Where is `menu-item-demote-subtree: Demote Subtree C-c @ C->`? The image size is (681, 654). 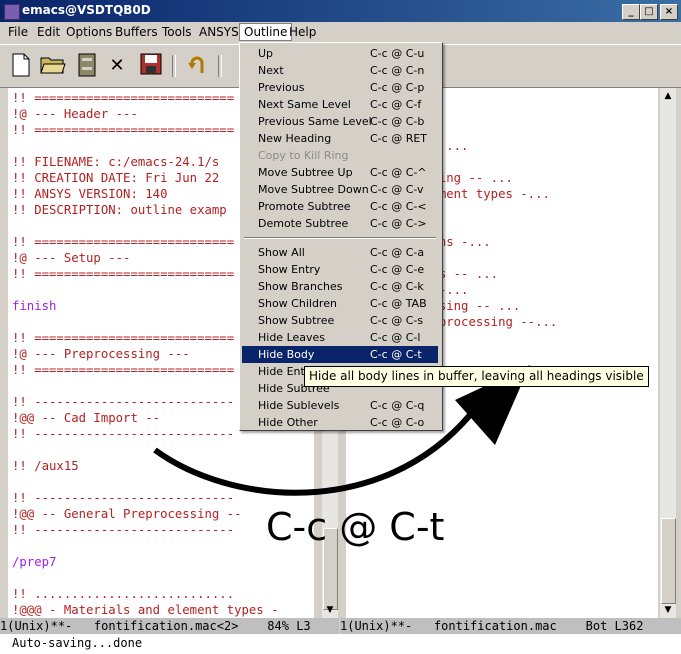 menu-item-demote-subtree: Demote Subtree C-c @ C-> is located at coordinates (340, 223).